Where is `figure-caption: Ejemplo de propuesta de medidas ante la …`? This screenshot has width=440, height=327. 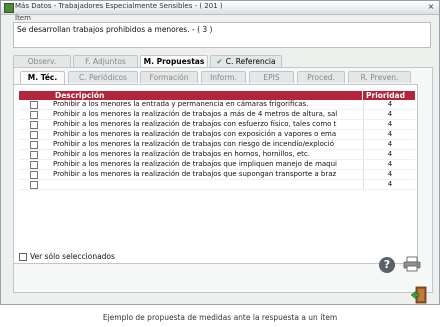 figure-caption: Ejemplo de propuesta de medidas ante la … is located at coordinates (220, 317).